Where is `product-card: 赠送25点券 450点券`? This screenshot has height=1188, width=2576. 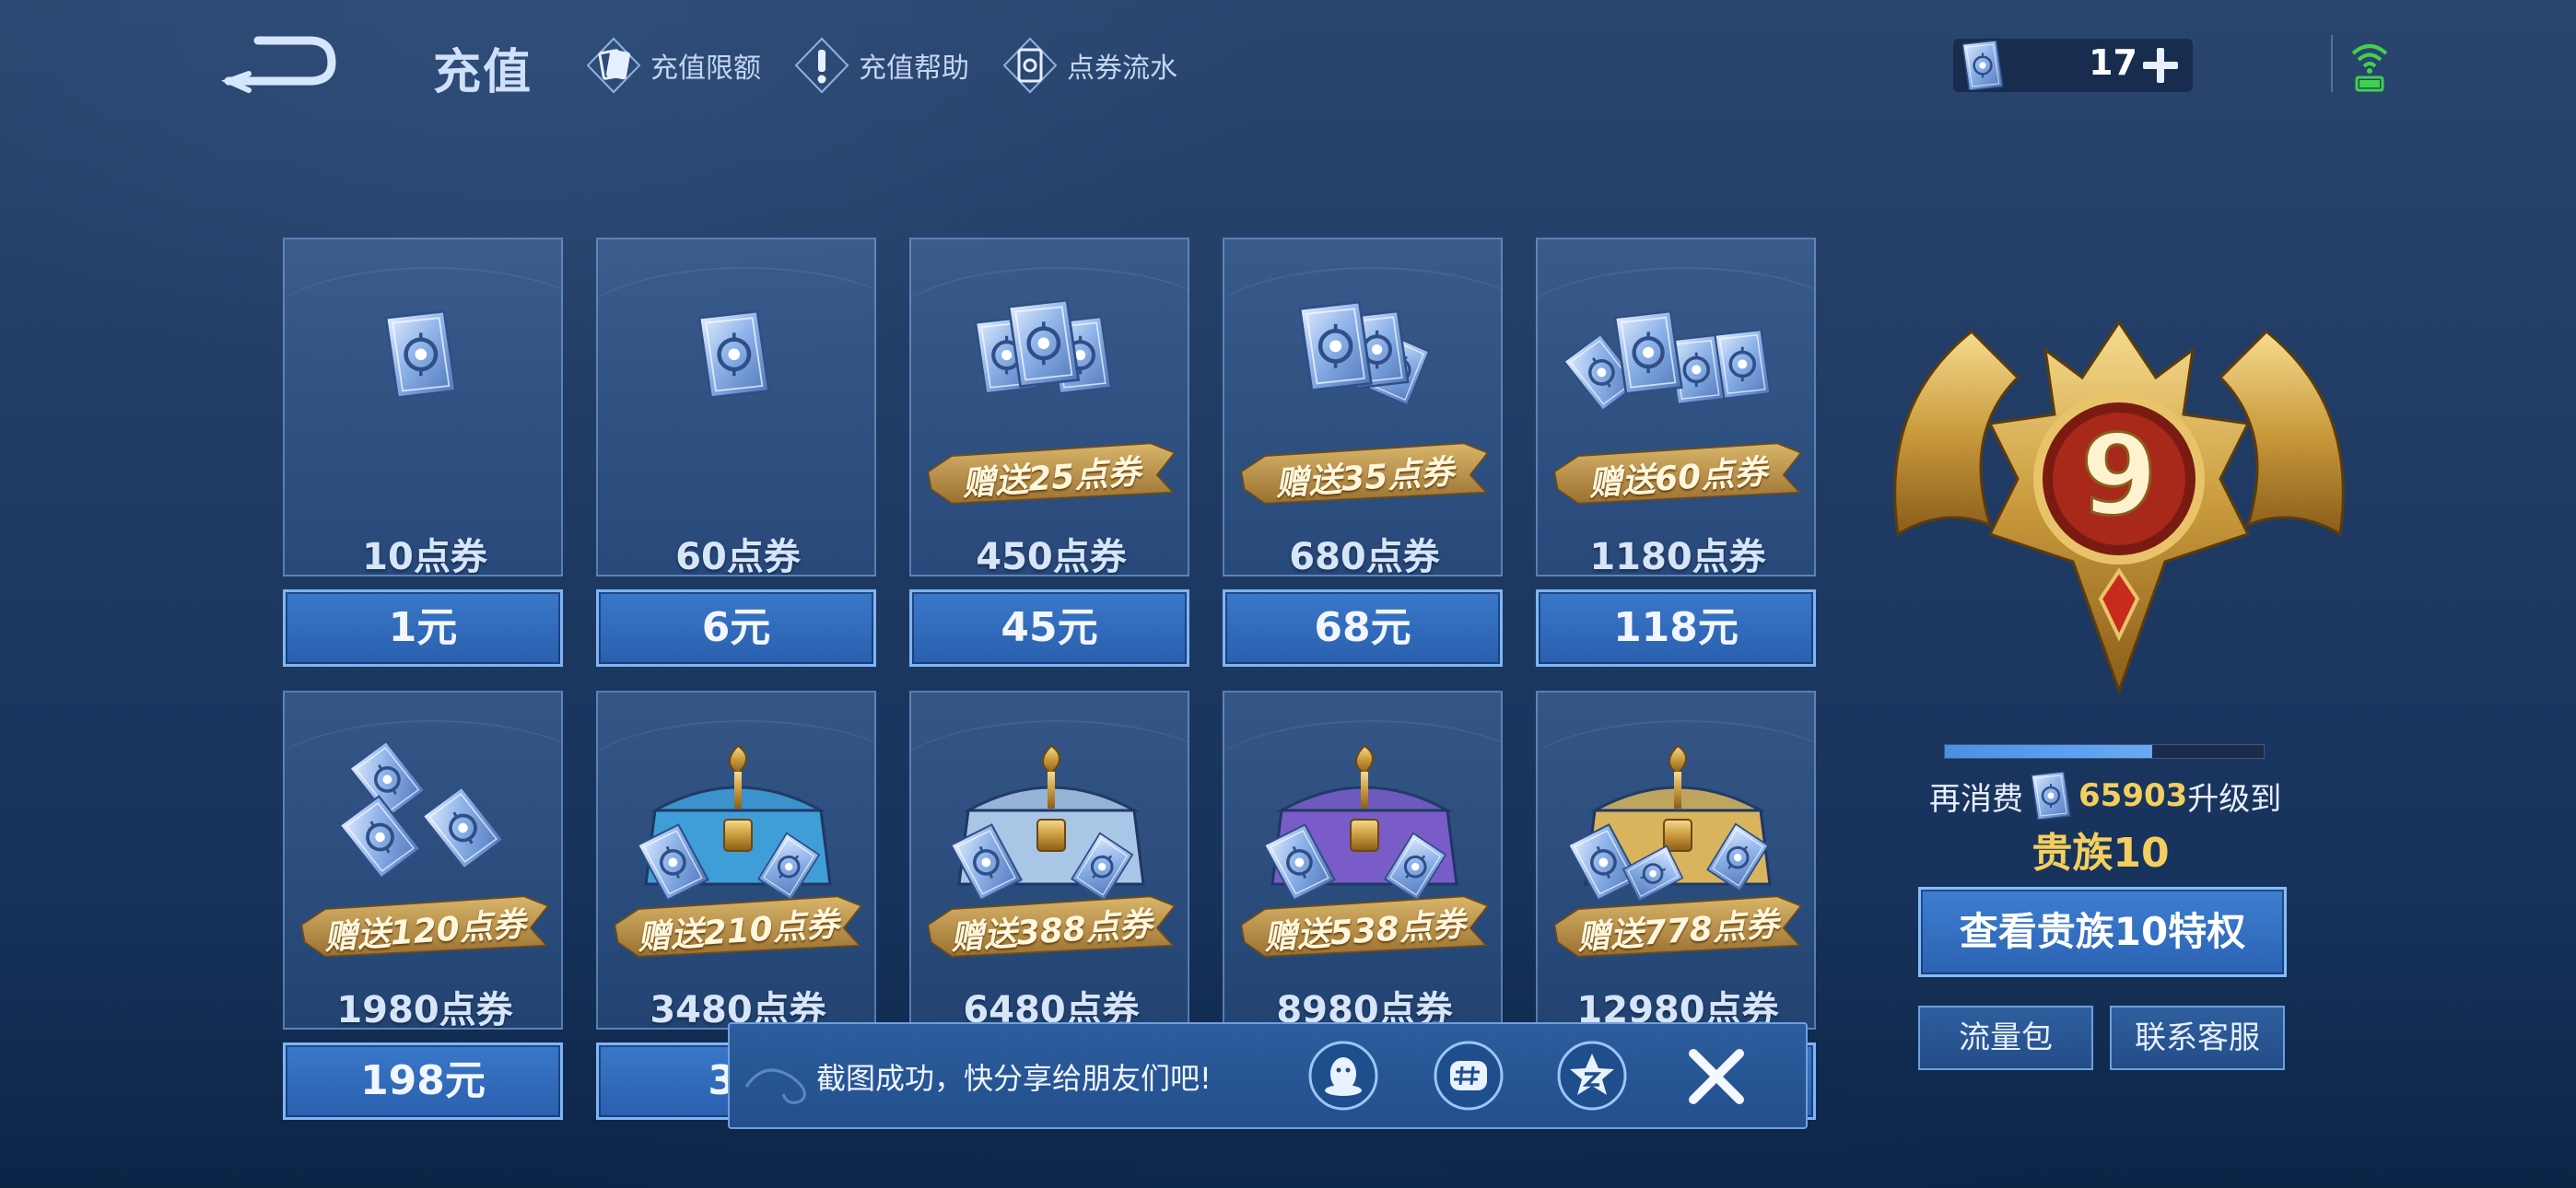 product-card: 赠送25点券 450点券 is located at coordinates (1049, 407).